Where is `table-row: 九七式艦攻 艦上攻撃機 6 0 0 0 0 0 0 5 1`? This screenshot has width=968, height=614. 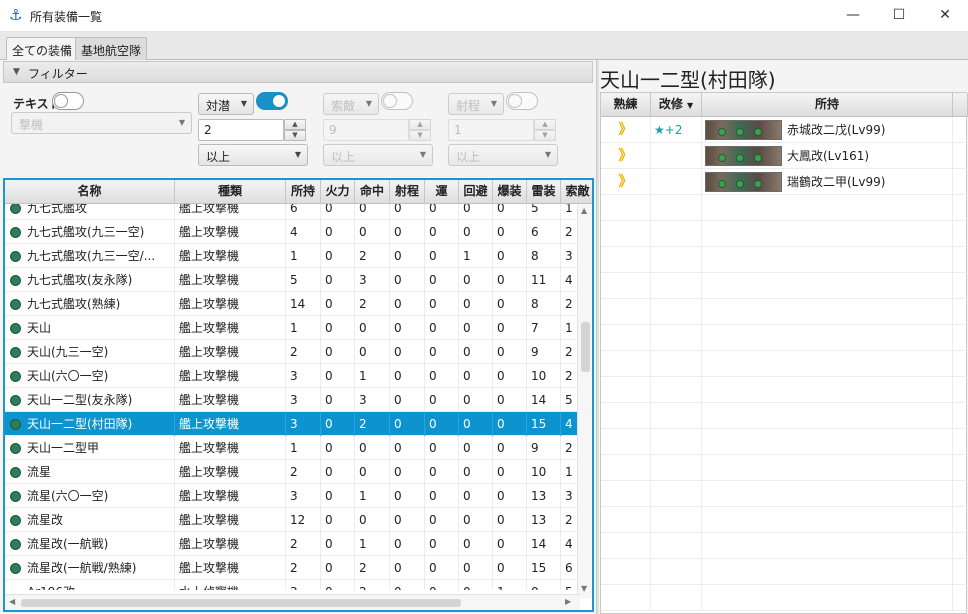
table-row: 九七式艦攻 艦上攻撃機 6 0 0 0 0 0 0 5 1 is located at coordinates (292, 212).